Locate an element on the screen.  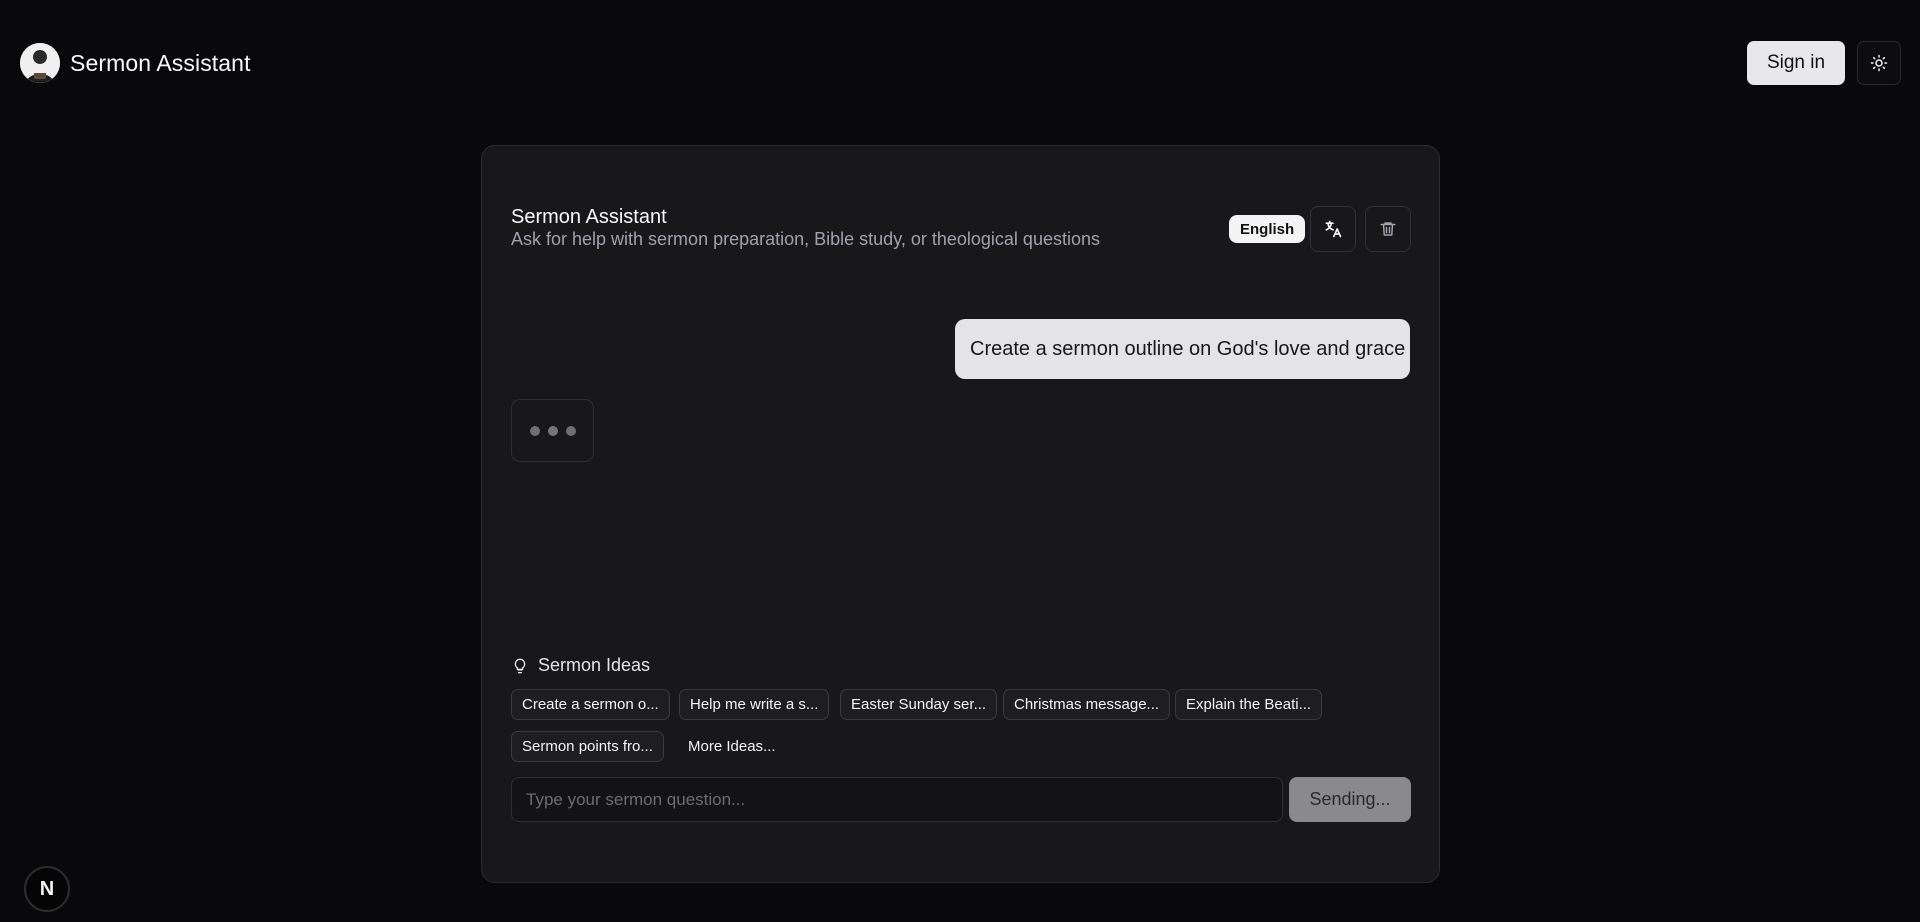
avatar is located at coordinates (40, 63).